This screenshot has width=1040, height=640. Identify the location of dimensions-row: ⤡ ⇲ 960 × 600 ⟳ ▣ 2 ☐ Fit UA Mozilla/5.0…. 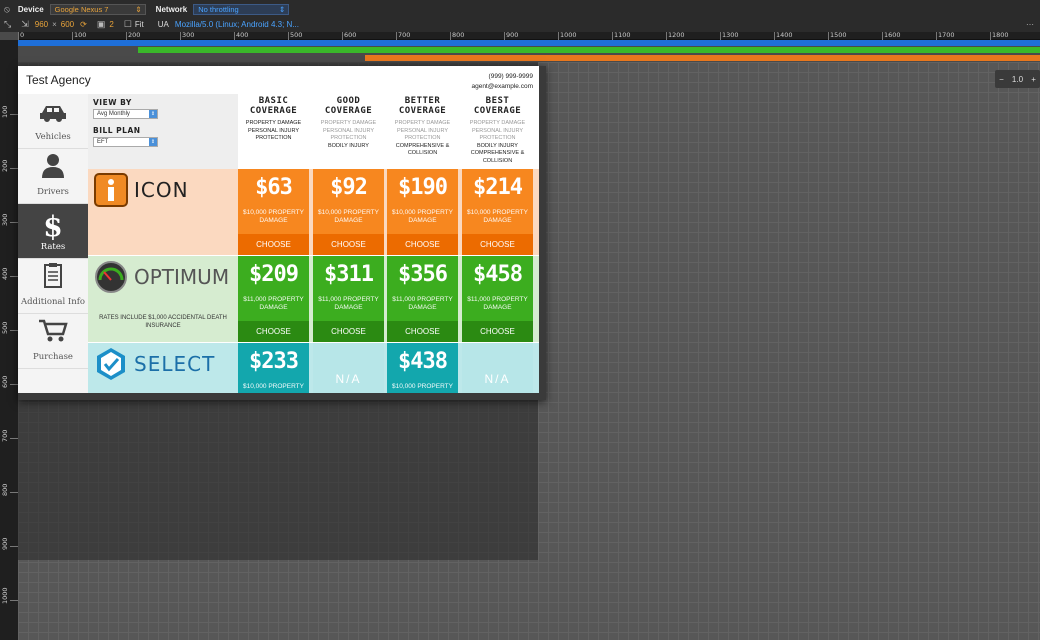
(151, 24).